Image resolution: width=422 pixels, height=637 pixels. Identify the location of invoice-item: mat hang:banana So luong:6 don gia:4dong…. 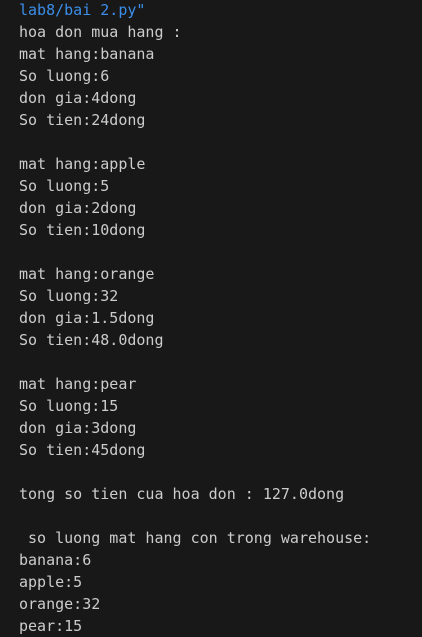
(220, 87).